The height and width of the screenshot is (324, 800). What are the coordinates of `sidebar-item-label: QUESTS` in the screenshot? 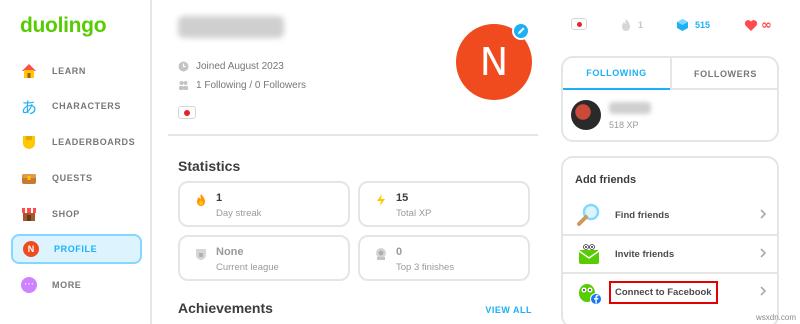 It's located at (72, 178).